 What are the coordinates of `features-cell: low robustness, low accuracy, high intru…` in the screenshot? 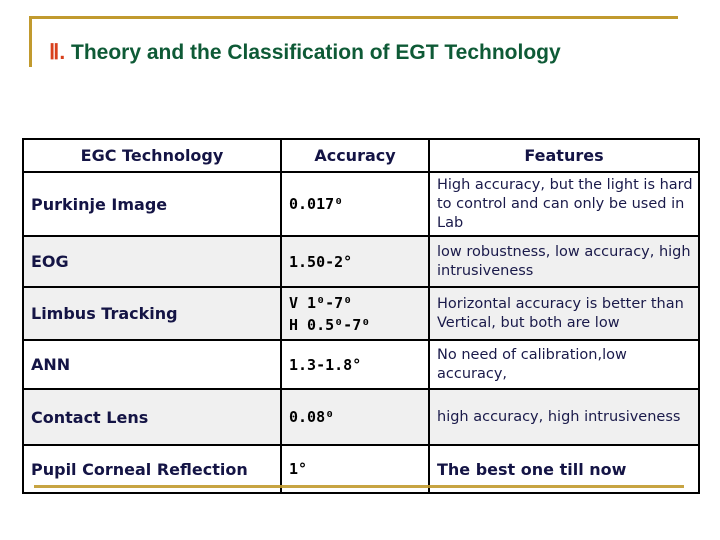 It's located at (564, 261).